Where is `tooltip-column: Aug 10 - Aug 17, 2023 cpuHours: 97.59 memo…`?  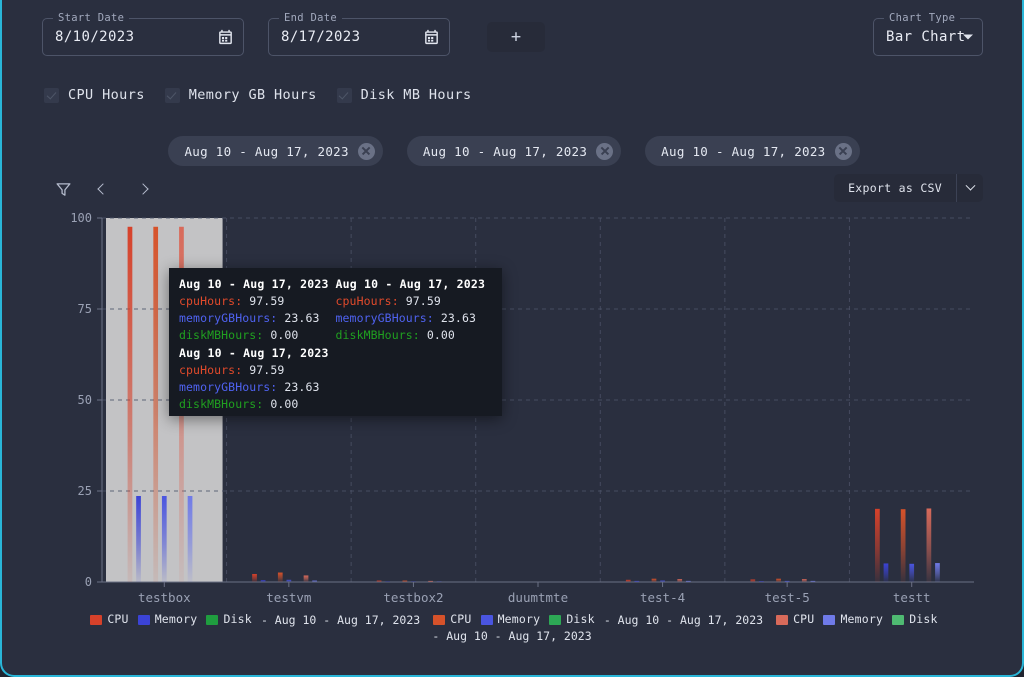
tooltip-column: Aug 10 - Aug 17, 2023 cpuHours: 97.59 memo… is located at coordinates (414, 345).